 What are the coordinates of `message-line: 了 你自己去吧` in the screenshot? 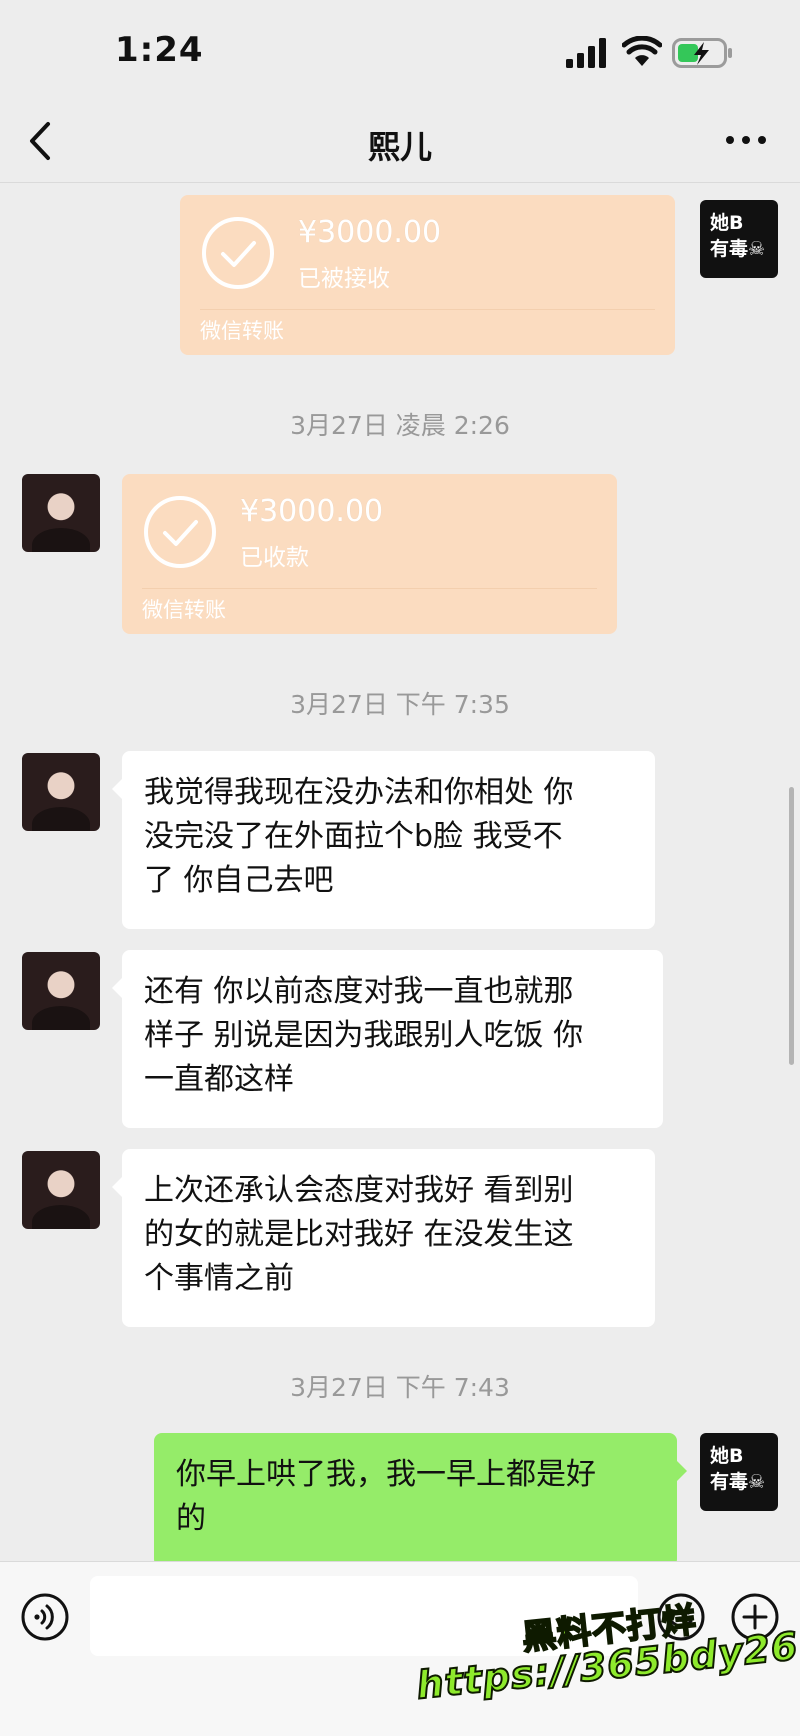 It's located at (239, 880).